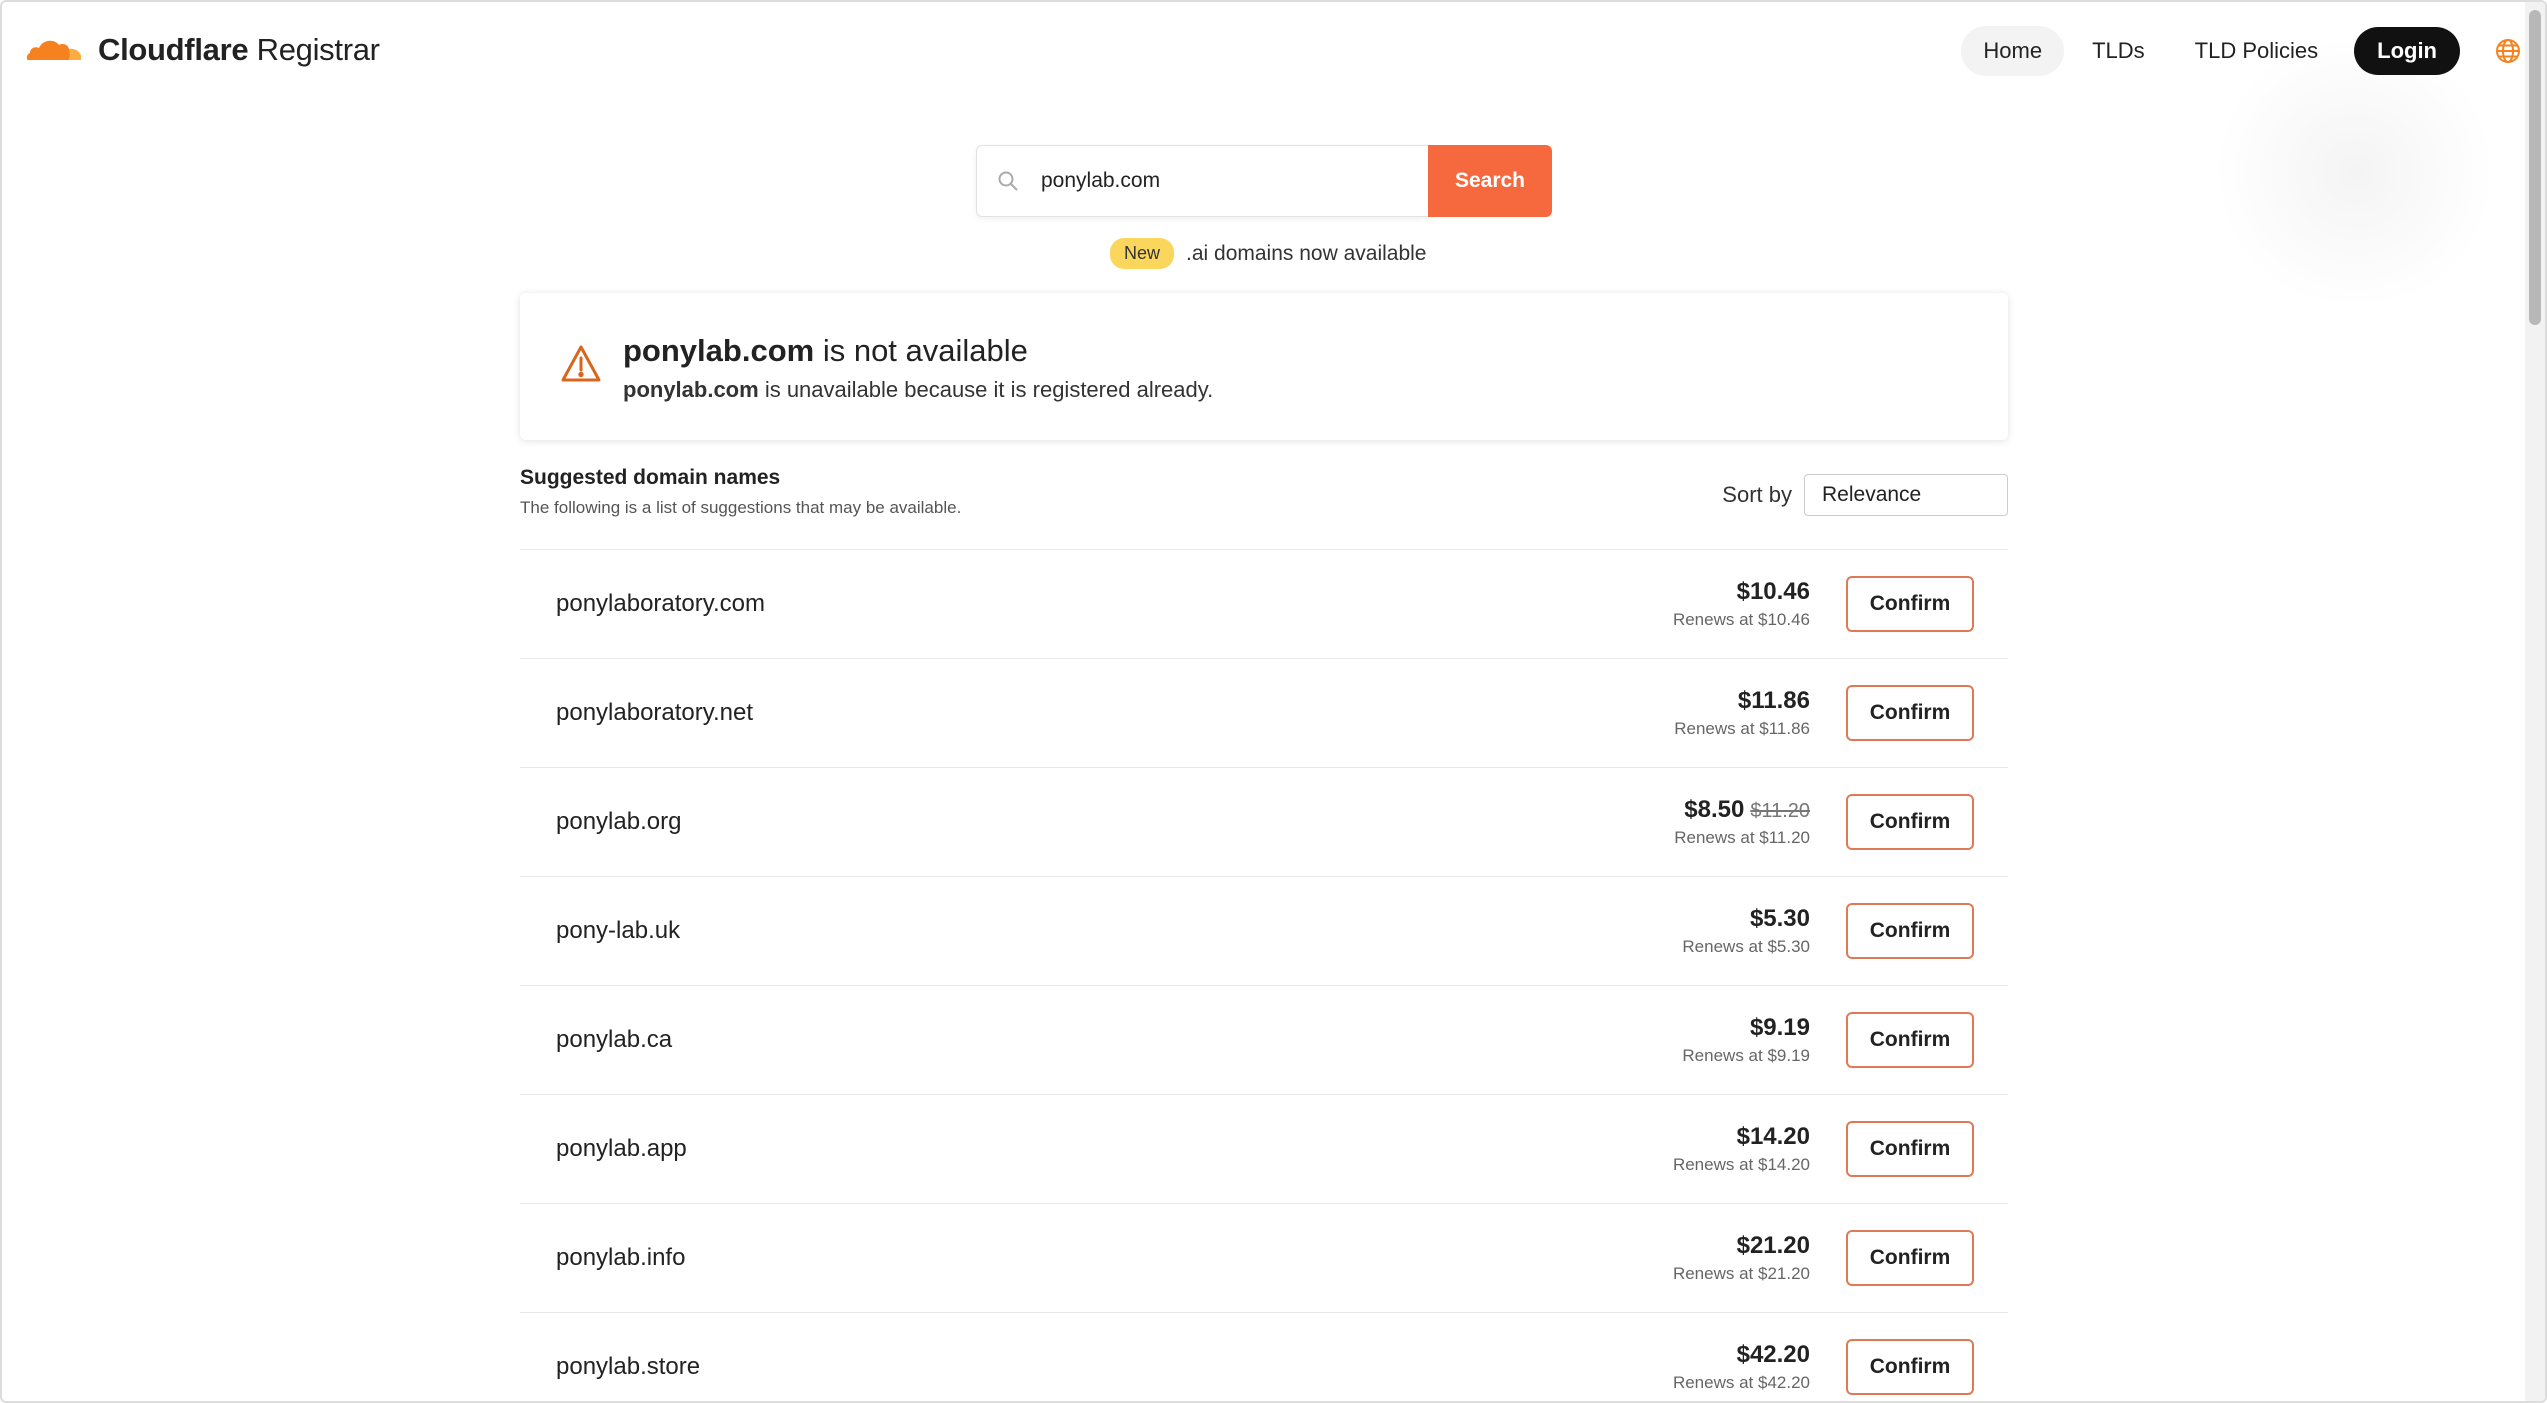 This screenshot has width=2547, height=1403. What do you see at coordinates (618, 930) in the screenshot?
I see `domain-name: pony-lab.uk` at bounding box center [618, 930].